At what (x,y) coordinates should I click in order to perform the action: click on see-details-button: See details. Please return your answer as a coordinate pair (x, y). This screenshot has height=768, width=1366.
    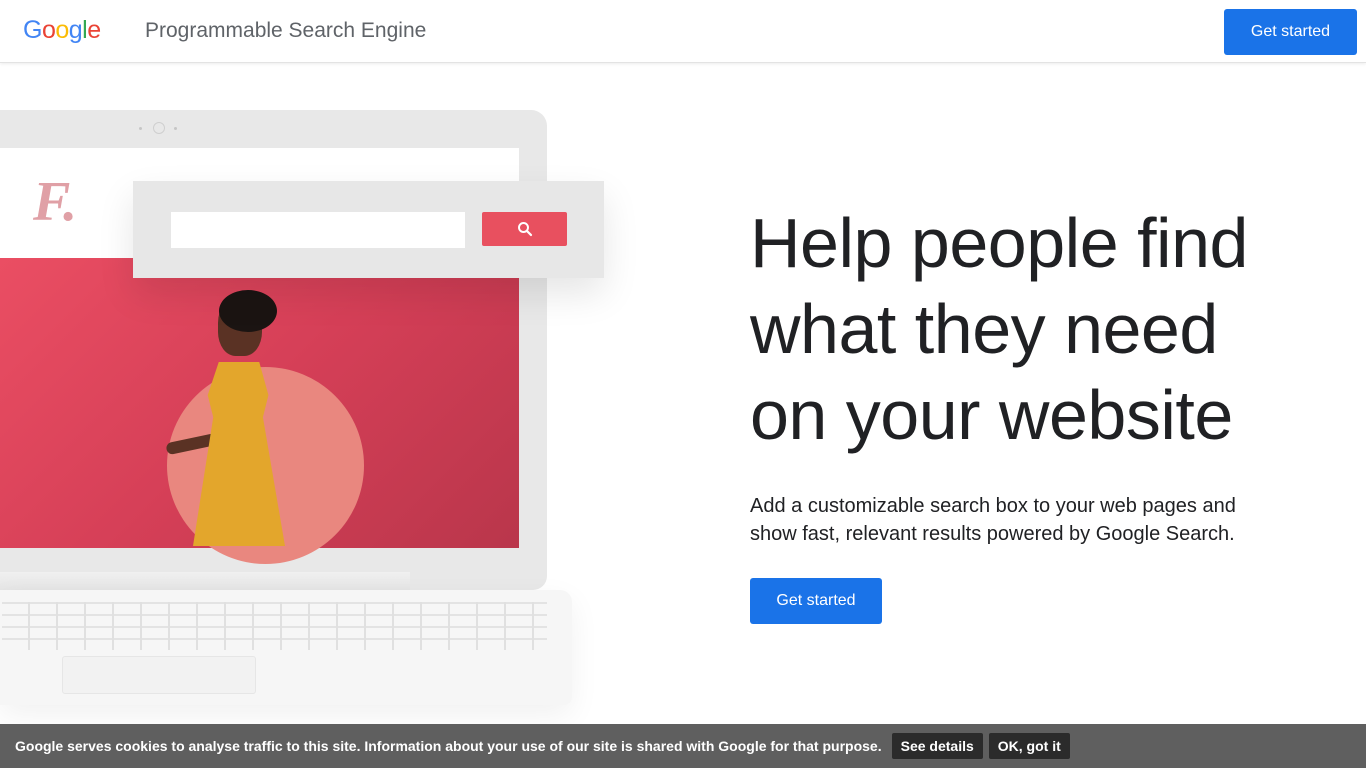
    Looking at the image, I should click on (937, 746).